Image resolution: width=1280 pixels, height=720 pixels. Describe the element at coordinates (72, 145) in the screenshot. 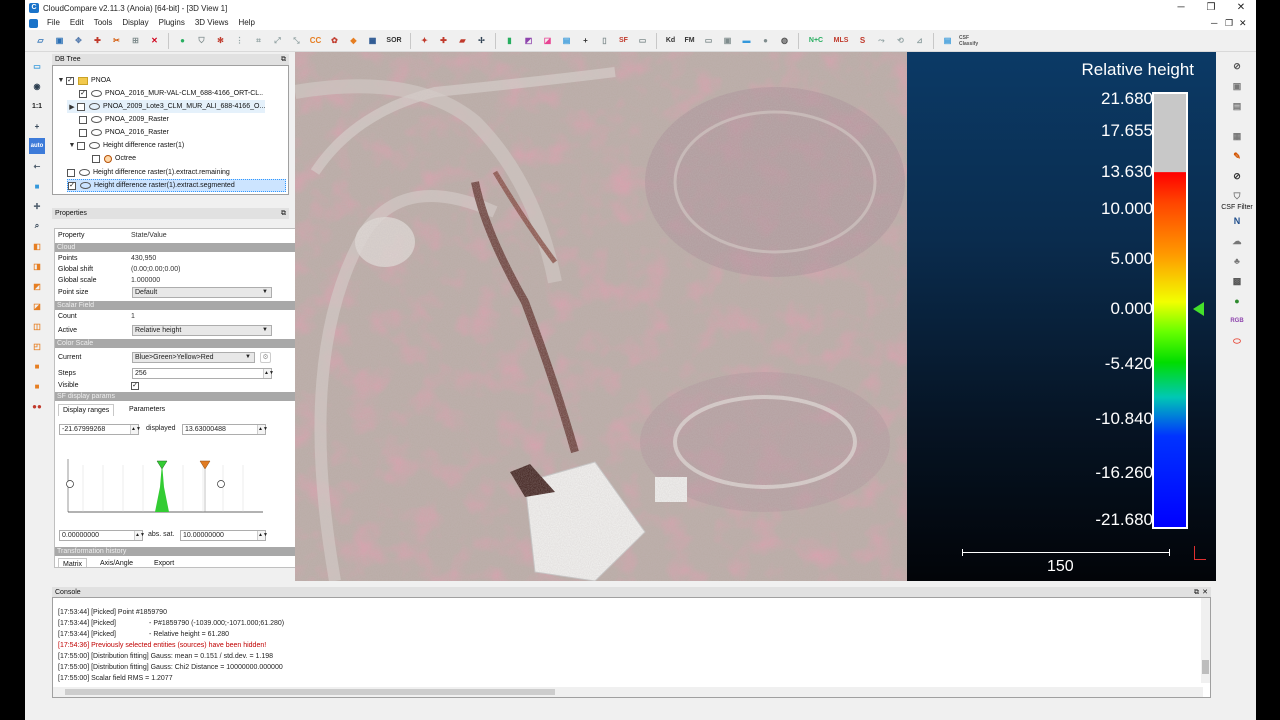

I see `collapse-arrow-icon: ▼` at that location.